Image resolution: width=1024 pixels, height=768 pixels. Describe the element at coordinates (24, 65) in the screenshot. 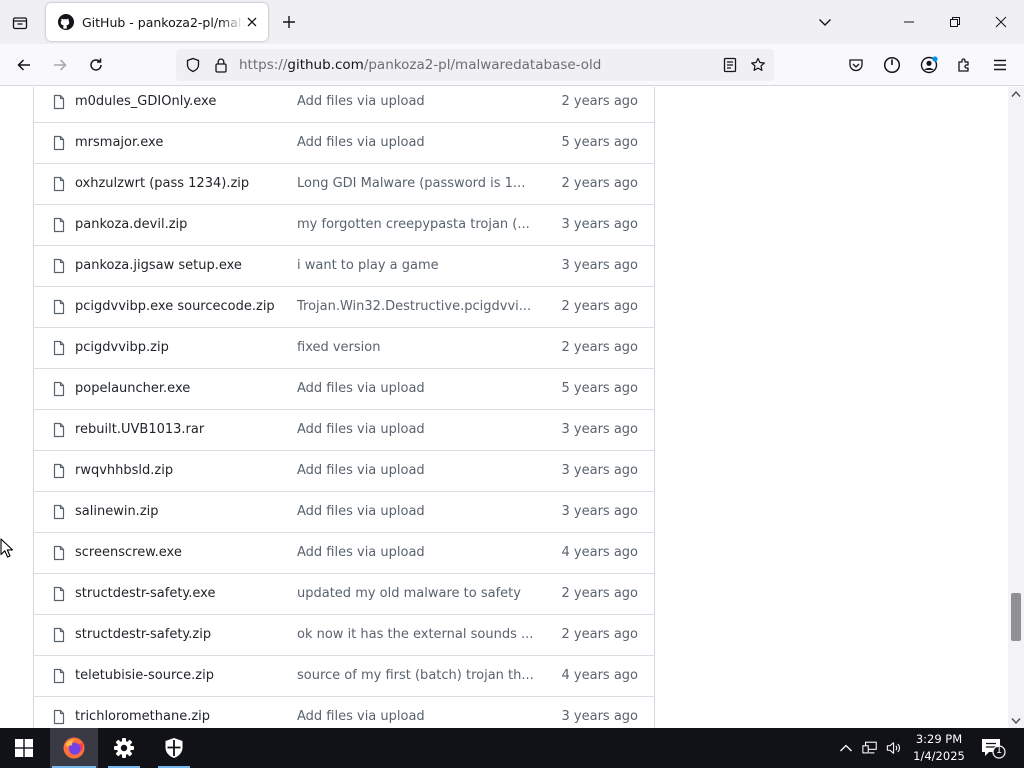

I see `back-button` at that location.